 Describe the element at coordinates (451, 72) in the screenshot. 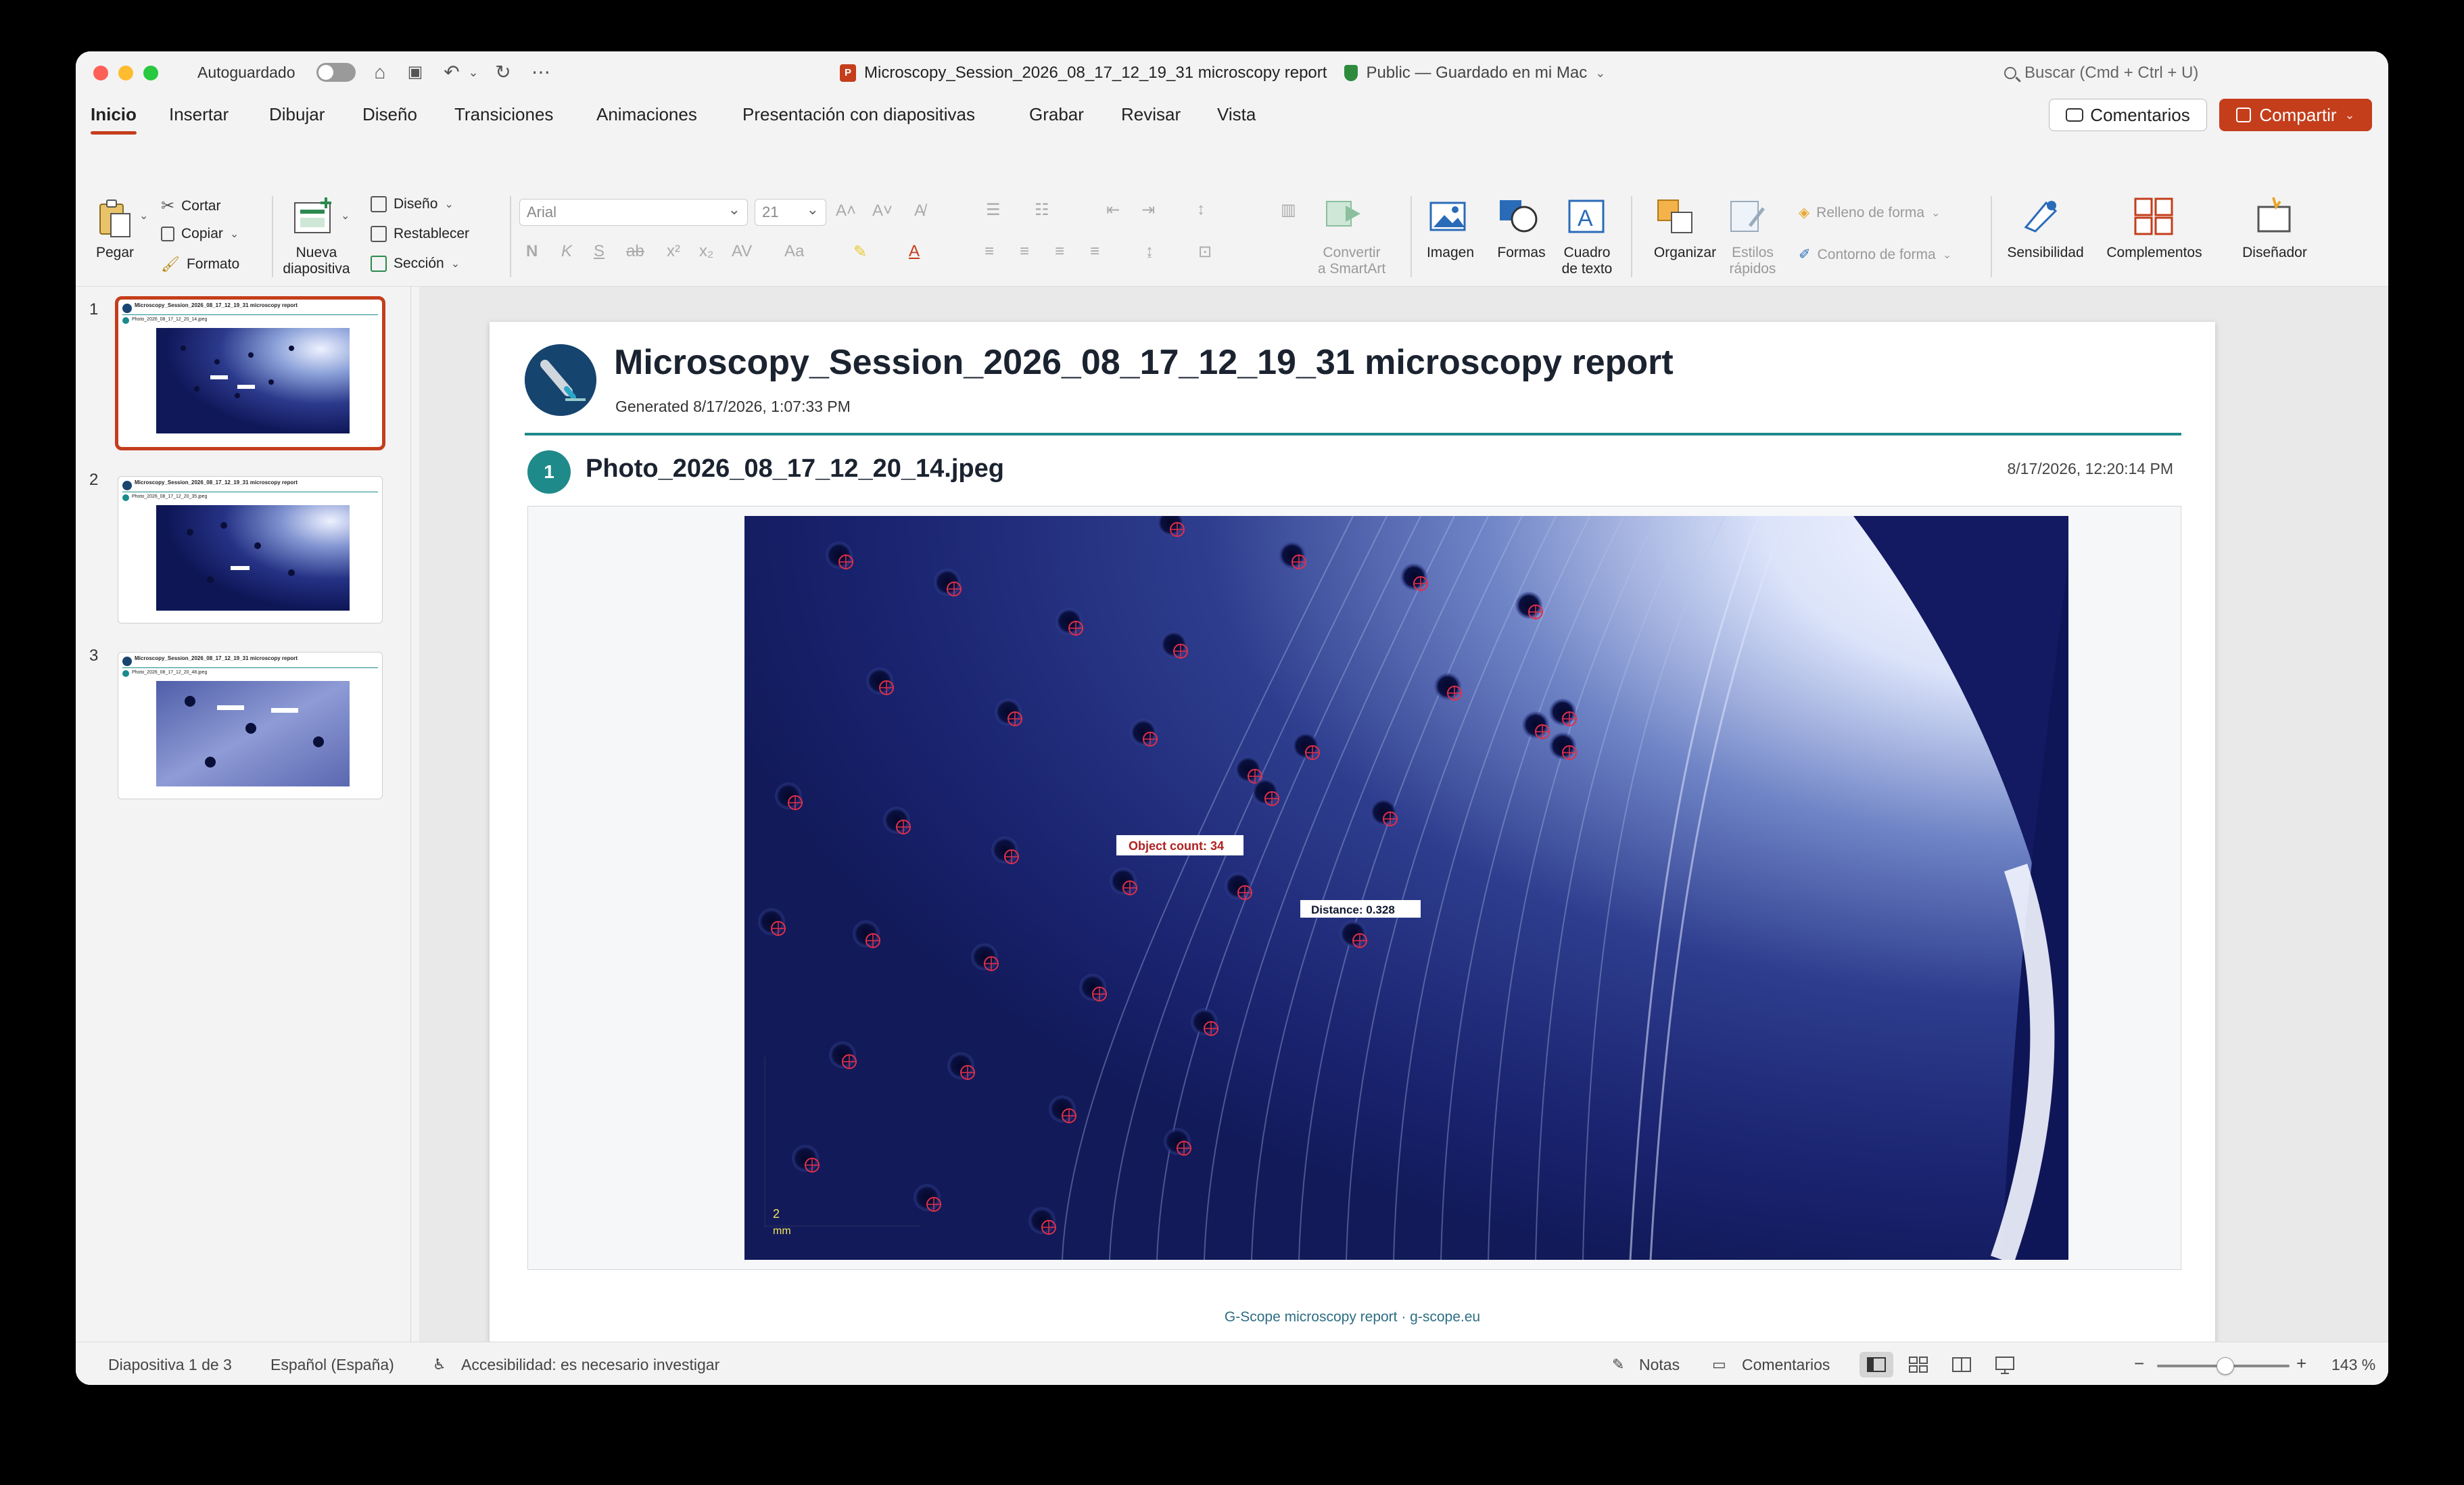

I see `undo-icon: ↶` at that location.